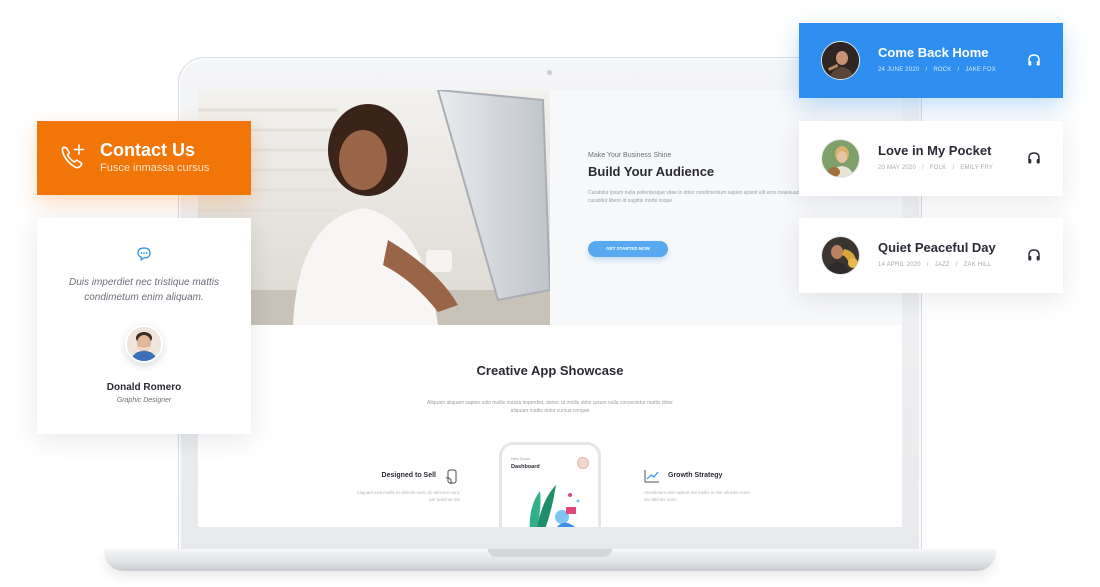  Describe the element at coordinates (651, 476) in the screenshot. I see `chart-line-icon` at that location.